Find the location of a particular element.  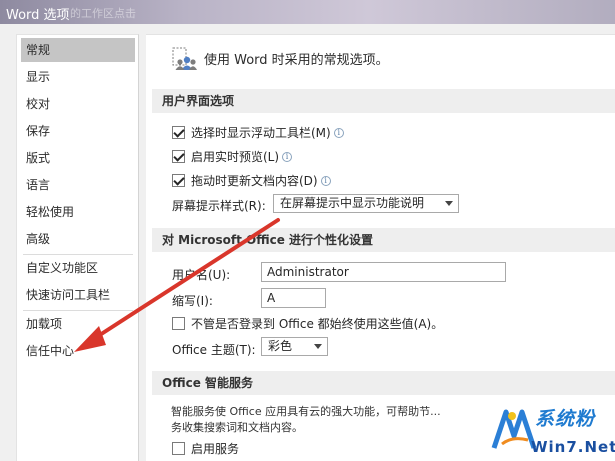

sidebar-item-trust-center: 信任中心 is located at coordinates (78, 351).